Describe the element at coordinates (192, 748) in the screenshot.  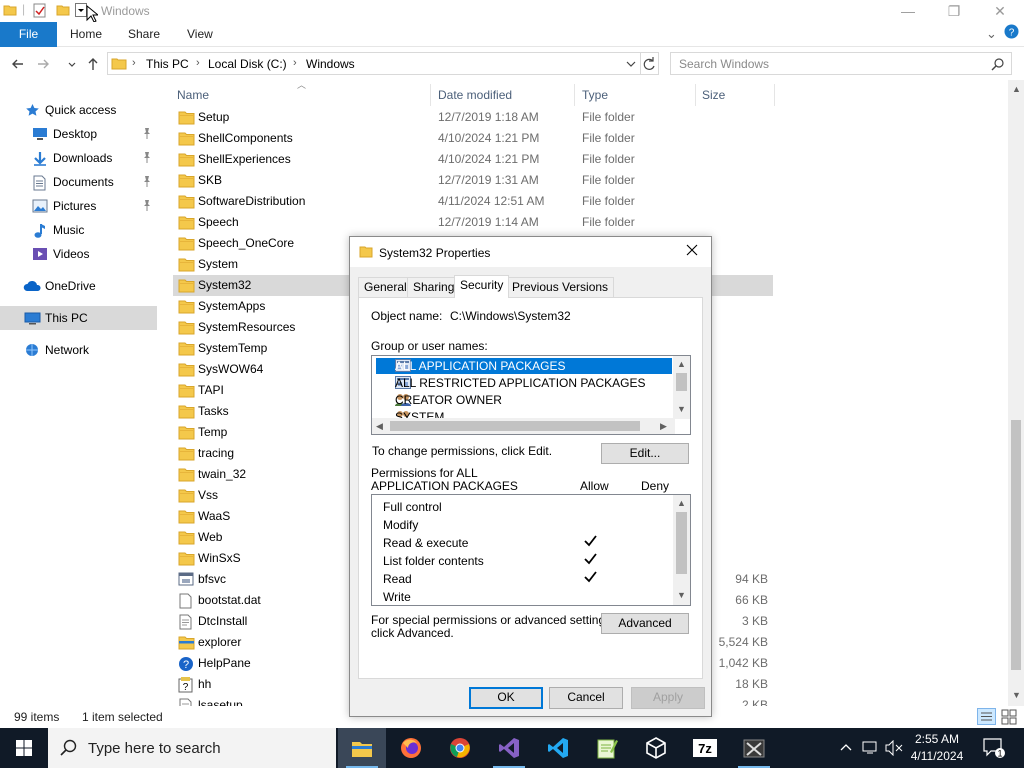
I see `taskbar-search-box: Type here to search` at that location.